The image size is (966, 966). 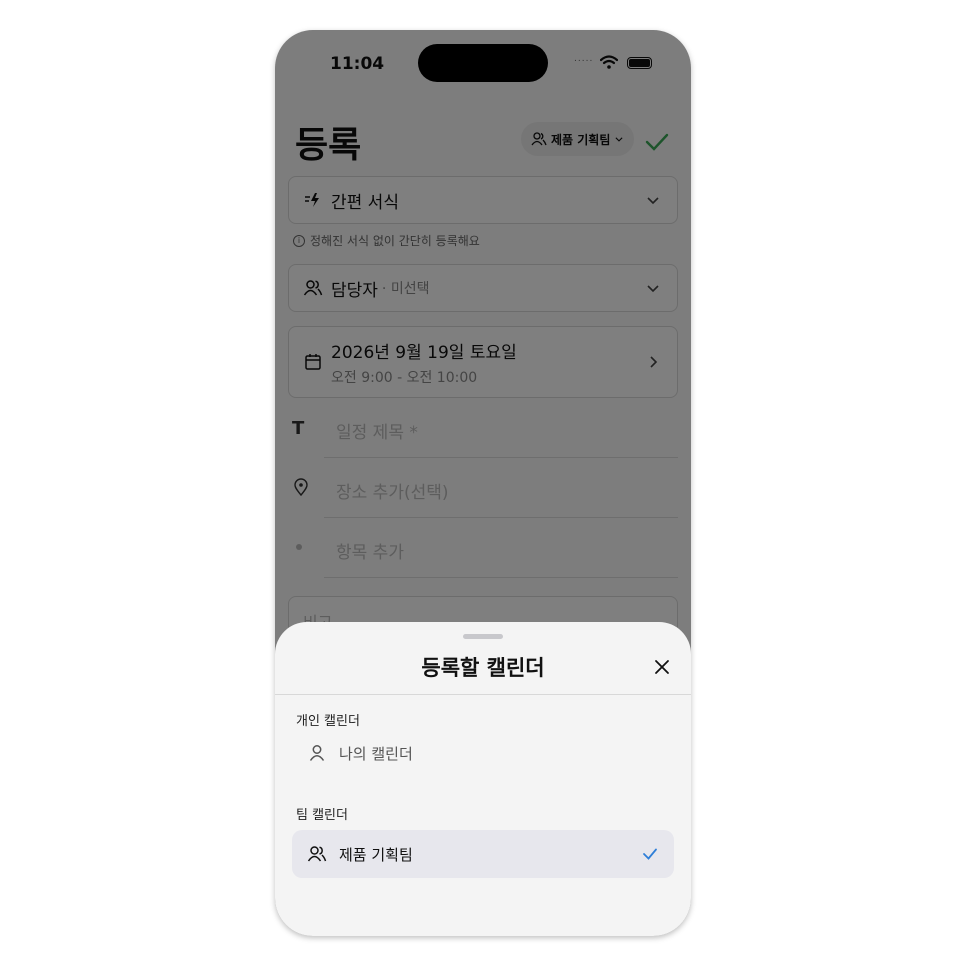 I want to click on calendar-bottom-sheet: 등록할 캘린더 개인 캘린더 나의 캘린더 팀 캘린더 제품 기획팀, so click(x=483, y=779).